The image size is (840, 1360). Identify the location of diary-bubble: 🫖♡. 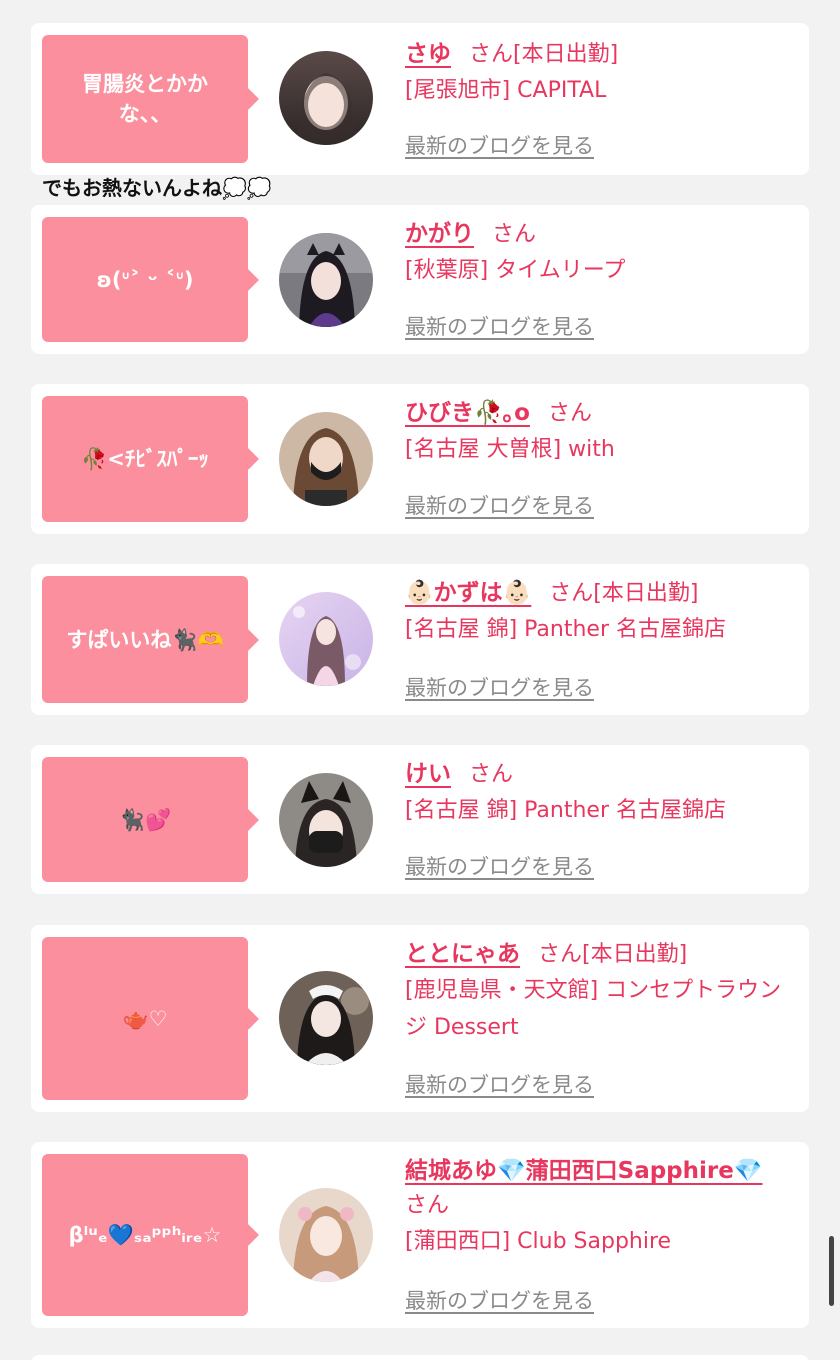
(150, 1018).